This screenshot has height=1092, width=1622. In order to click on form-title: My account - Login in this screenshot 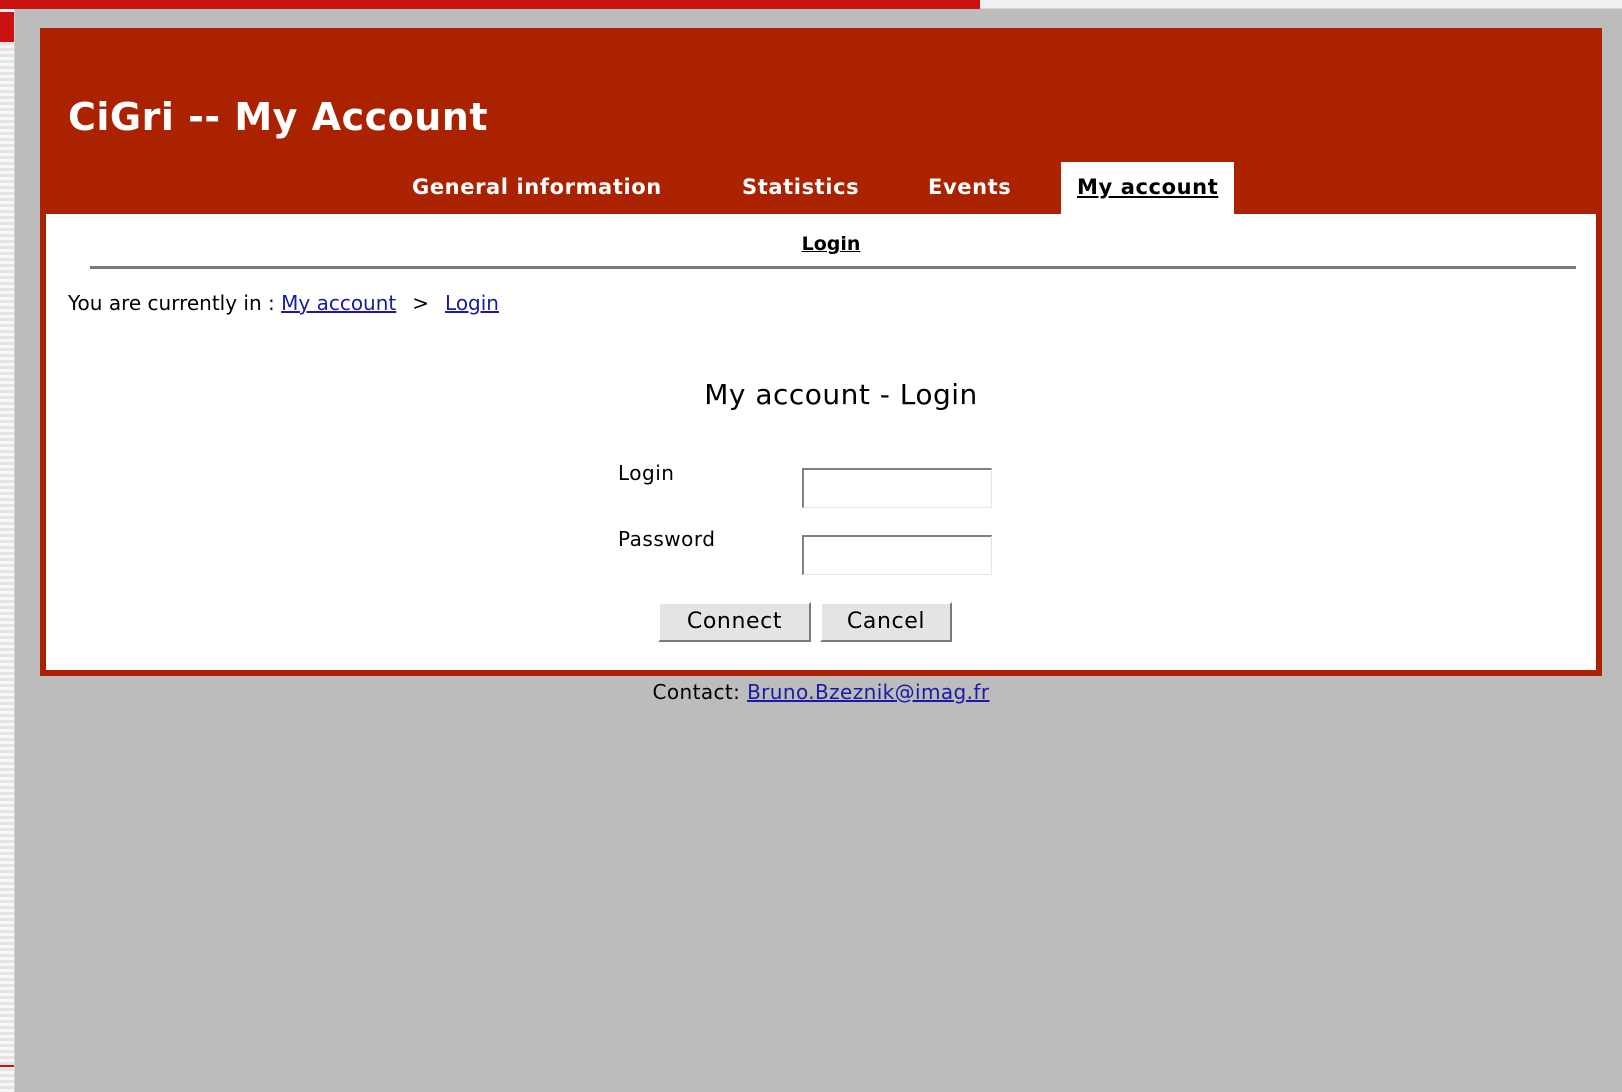, I will do `click(841, 394)`.